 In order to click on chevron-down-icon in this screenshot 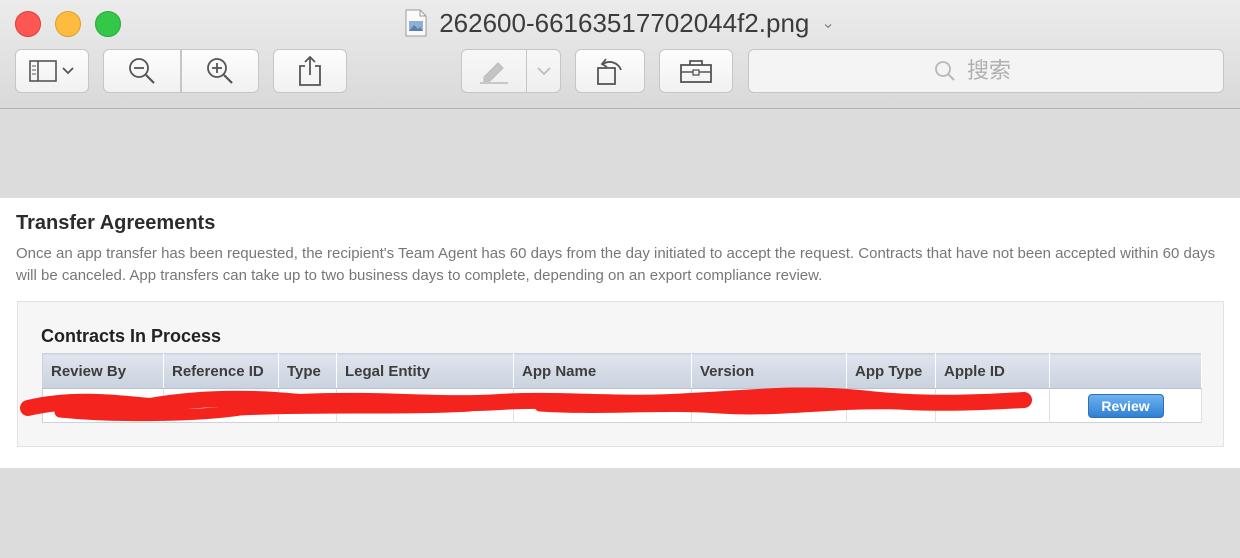, I will do `click(543, 71)`.